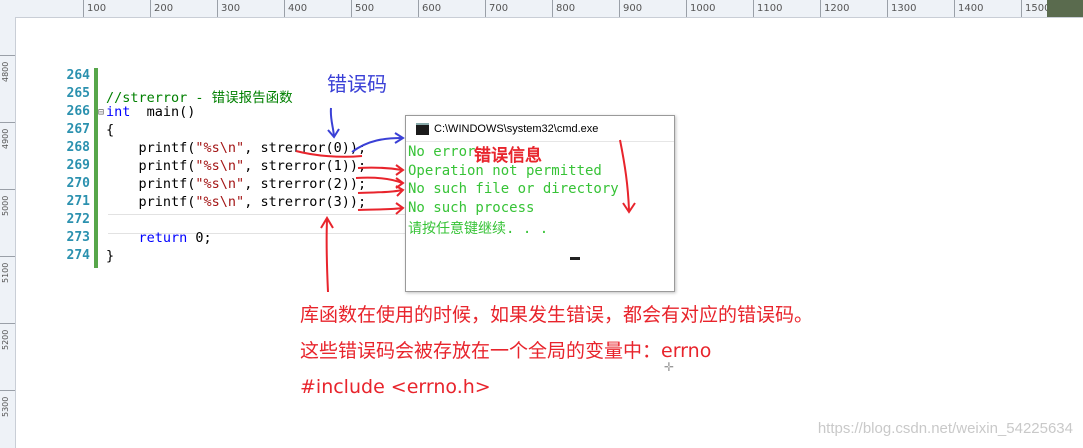 The image size is (1083, 448). Describe the element at coordinates (422, 128) in the screenshot. I see `console-icon` at that location.